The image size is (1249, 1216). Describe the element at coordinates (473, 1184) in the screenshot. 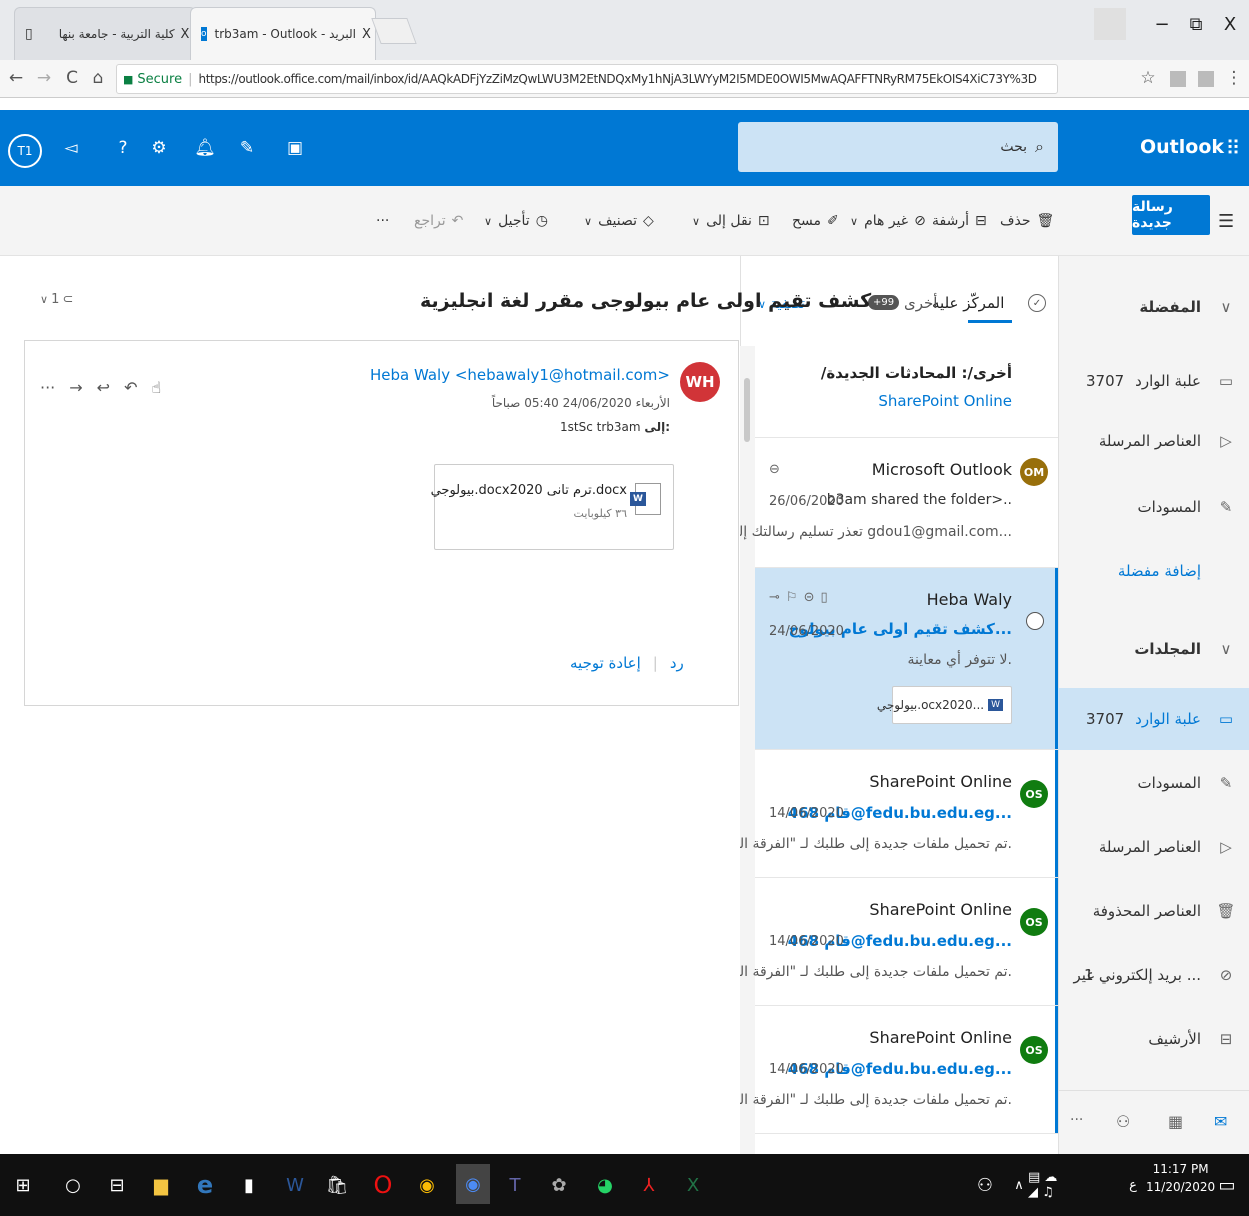

I see `chrome-active-icon: ◉` at that location.